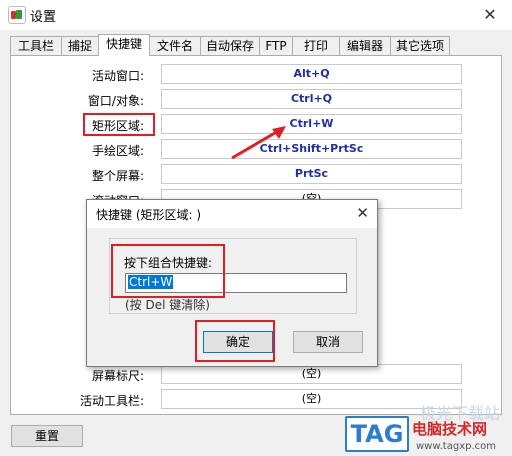 The height and width of the screenshot is (456, 512). I want to click on hotkey-field-screen-ruler: (空), so click(311, 374).